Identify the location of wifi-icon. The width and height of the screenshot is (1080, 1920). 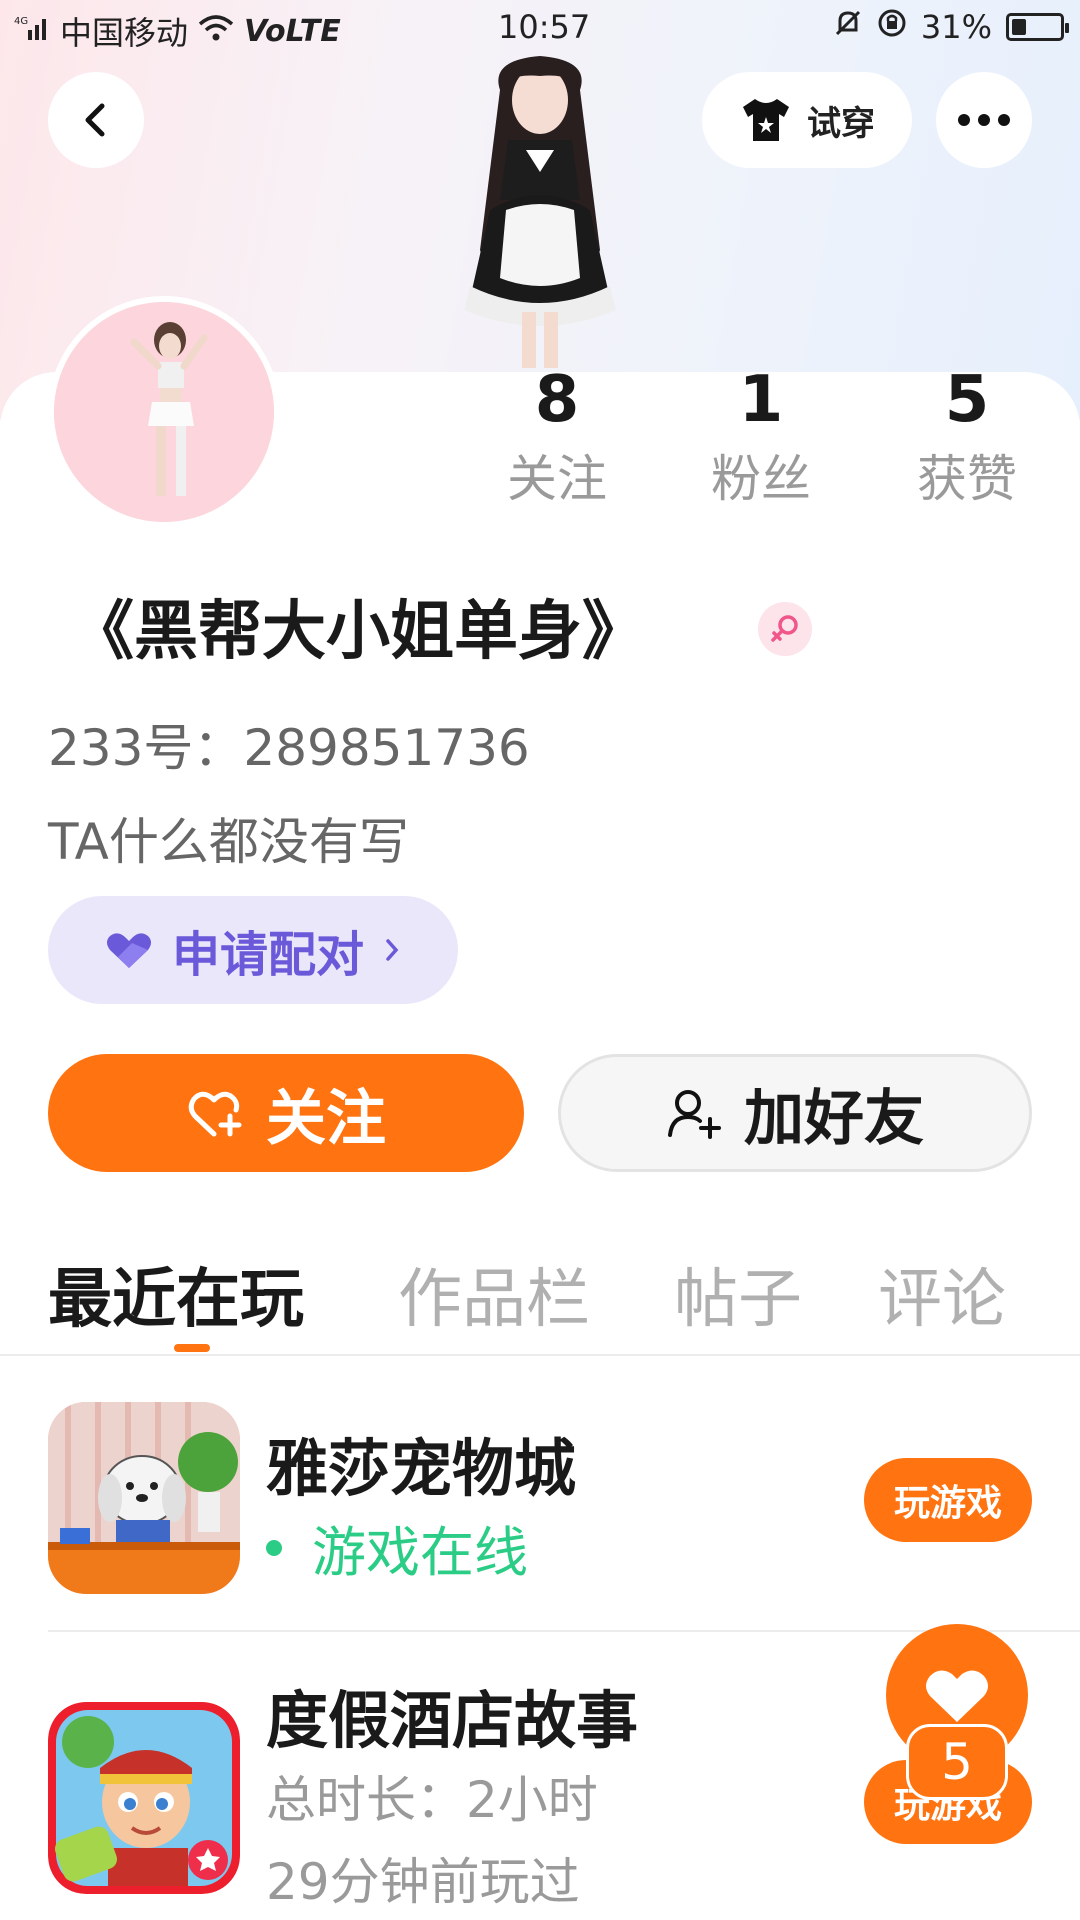
(216, 31).